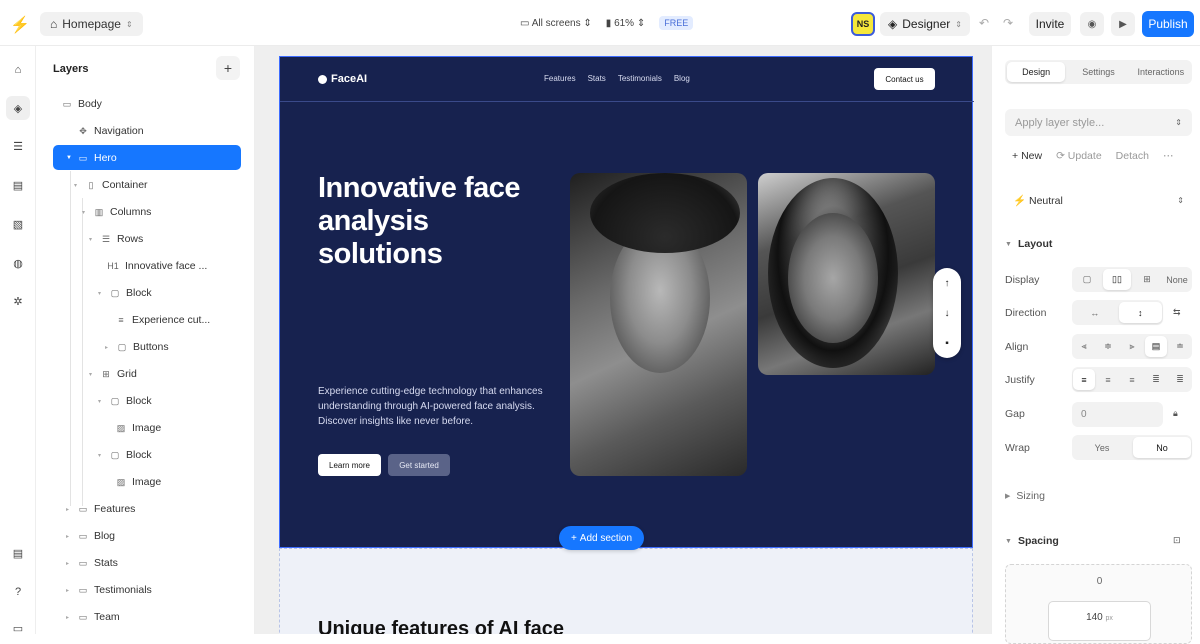 Image resolution: width=1200 pixels, height=644 pixels. I want to click on justify-start-option: ≡, so click(1084, 379).